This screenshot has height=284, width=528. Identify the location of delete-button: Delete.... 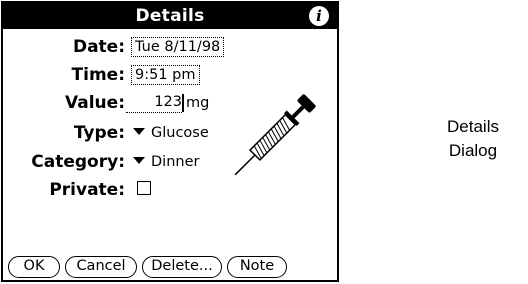
(182, 267).